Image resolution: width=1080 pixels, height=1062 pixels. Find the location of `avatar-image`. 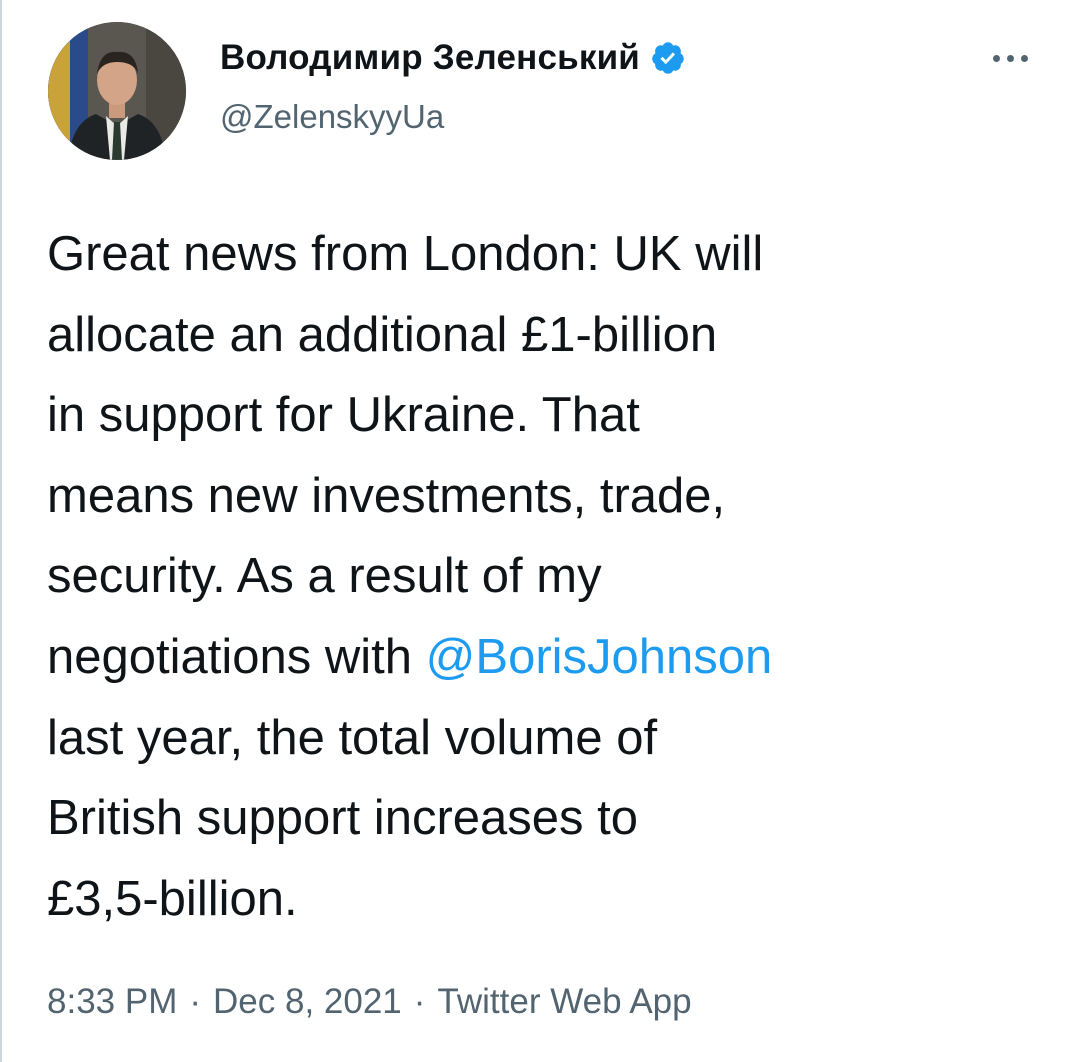

avatar-image is located at coordinates (117, 91).